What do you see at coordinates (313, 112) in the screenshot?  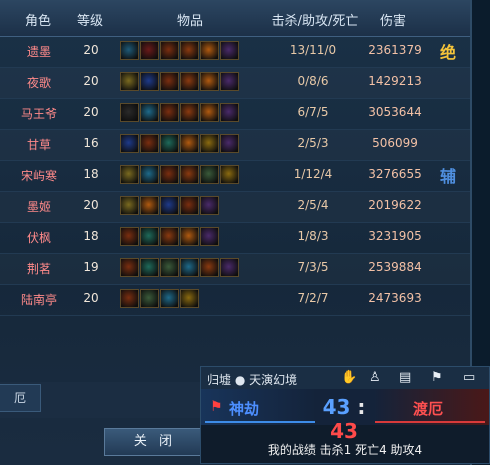 I see `player-kda: 6/7/5` at bounding box center [313, 112].